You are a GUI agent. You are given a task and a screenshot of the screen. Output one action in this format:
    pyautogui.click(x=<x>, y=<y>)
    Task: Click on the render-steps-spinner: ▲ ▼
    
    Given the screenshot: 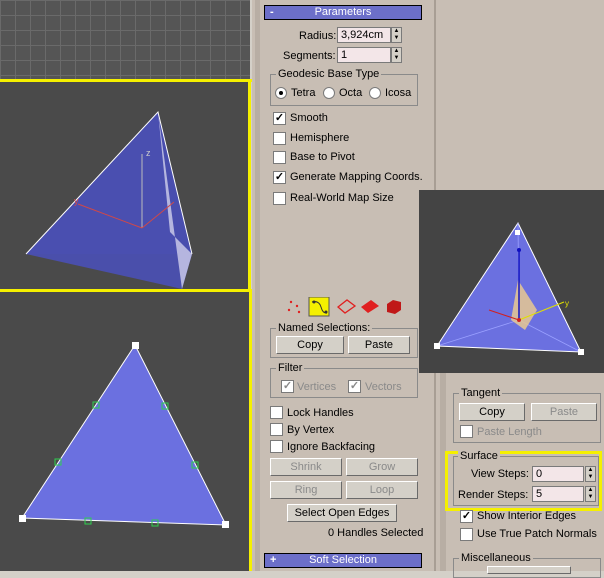 What is the action you would take?
    pyautogui.click(x=590, y=494)
    